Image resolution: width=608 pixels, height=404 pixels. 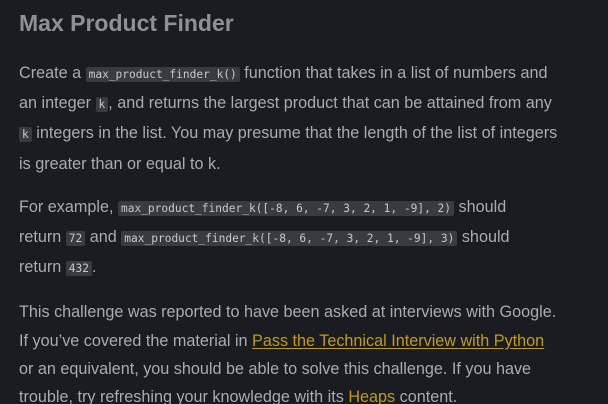 I want to click on note-text: If you’ve covered the material in, so click(x=136, y=340).